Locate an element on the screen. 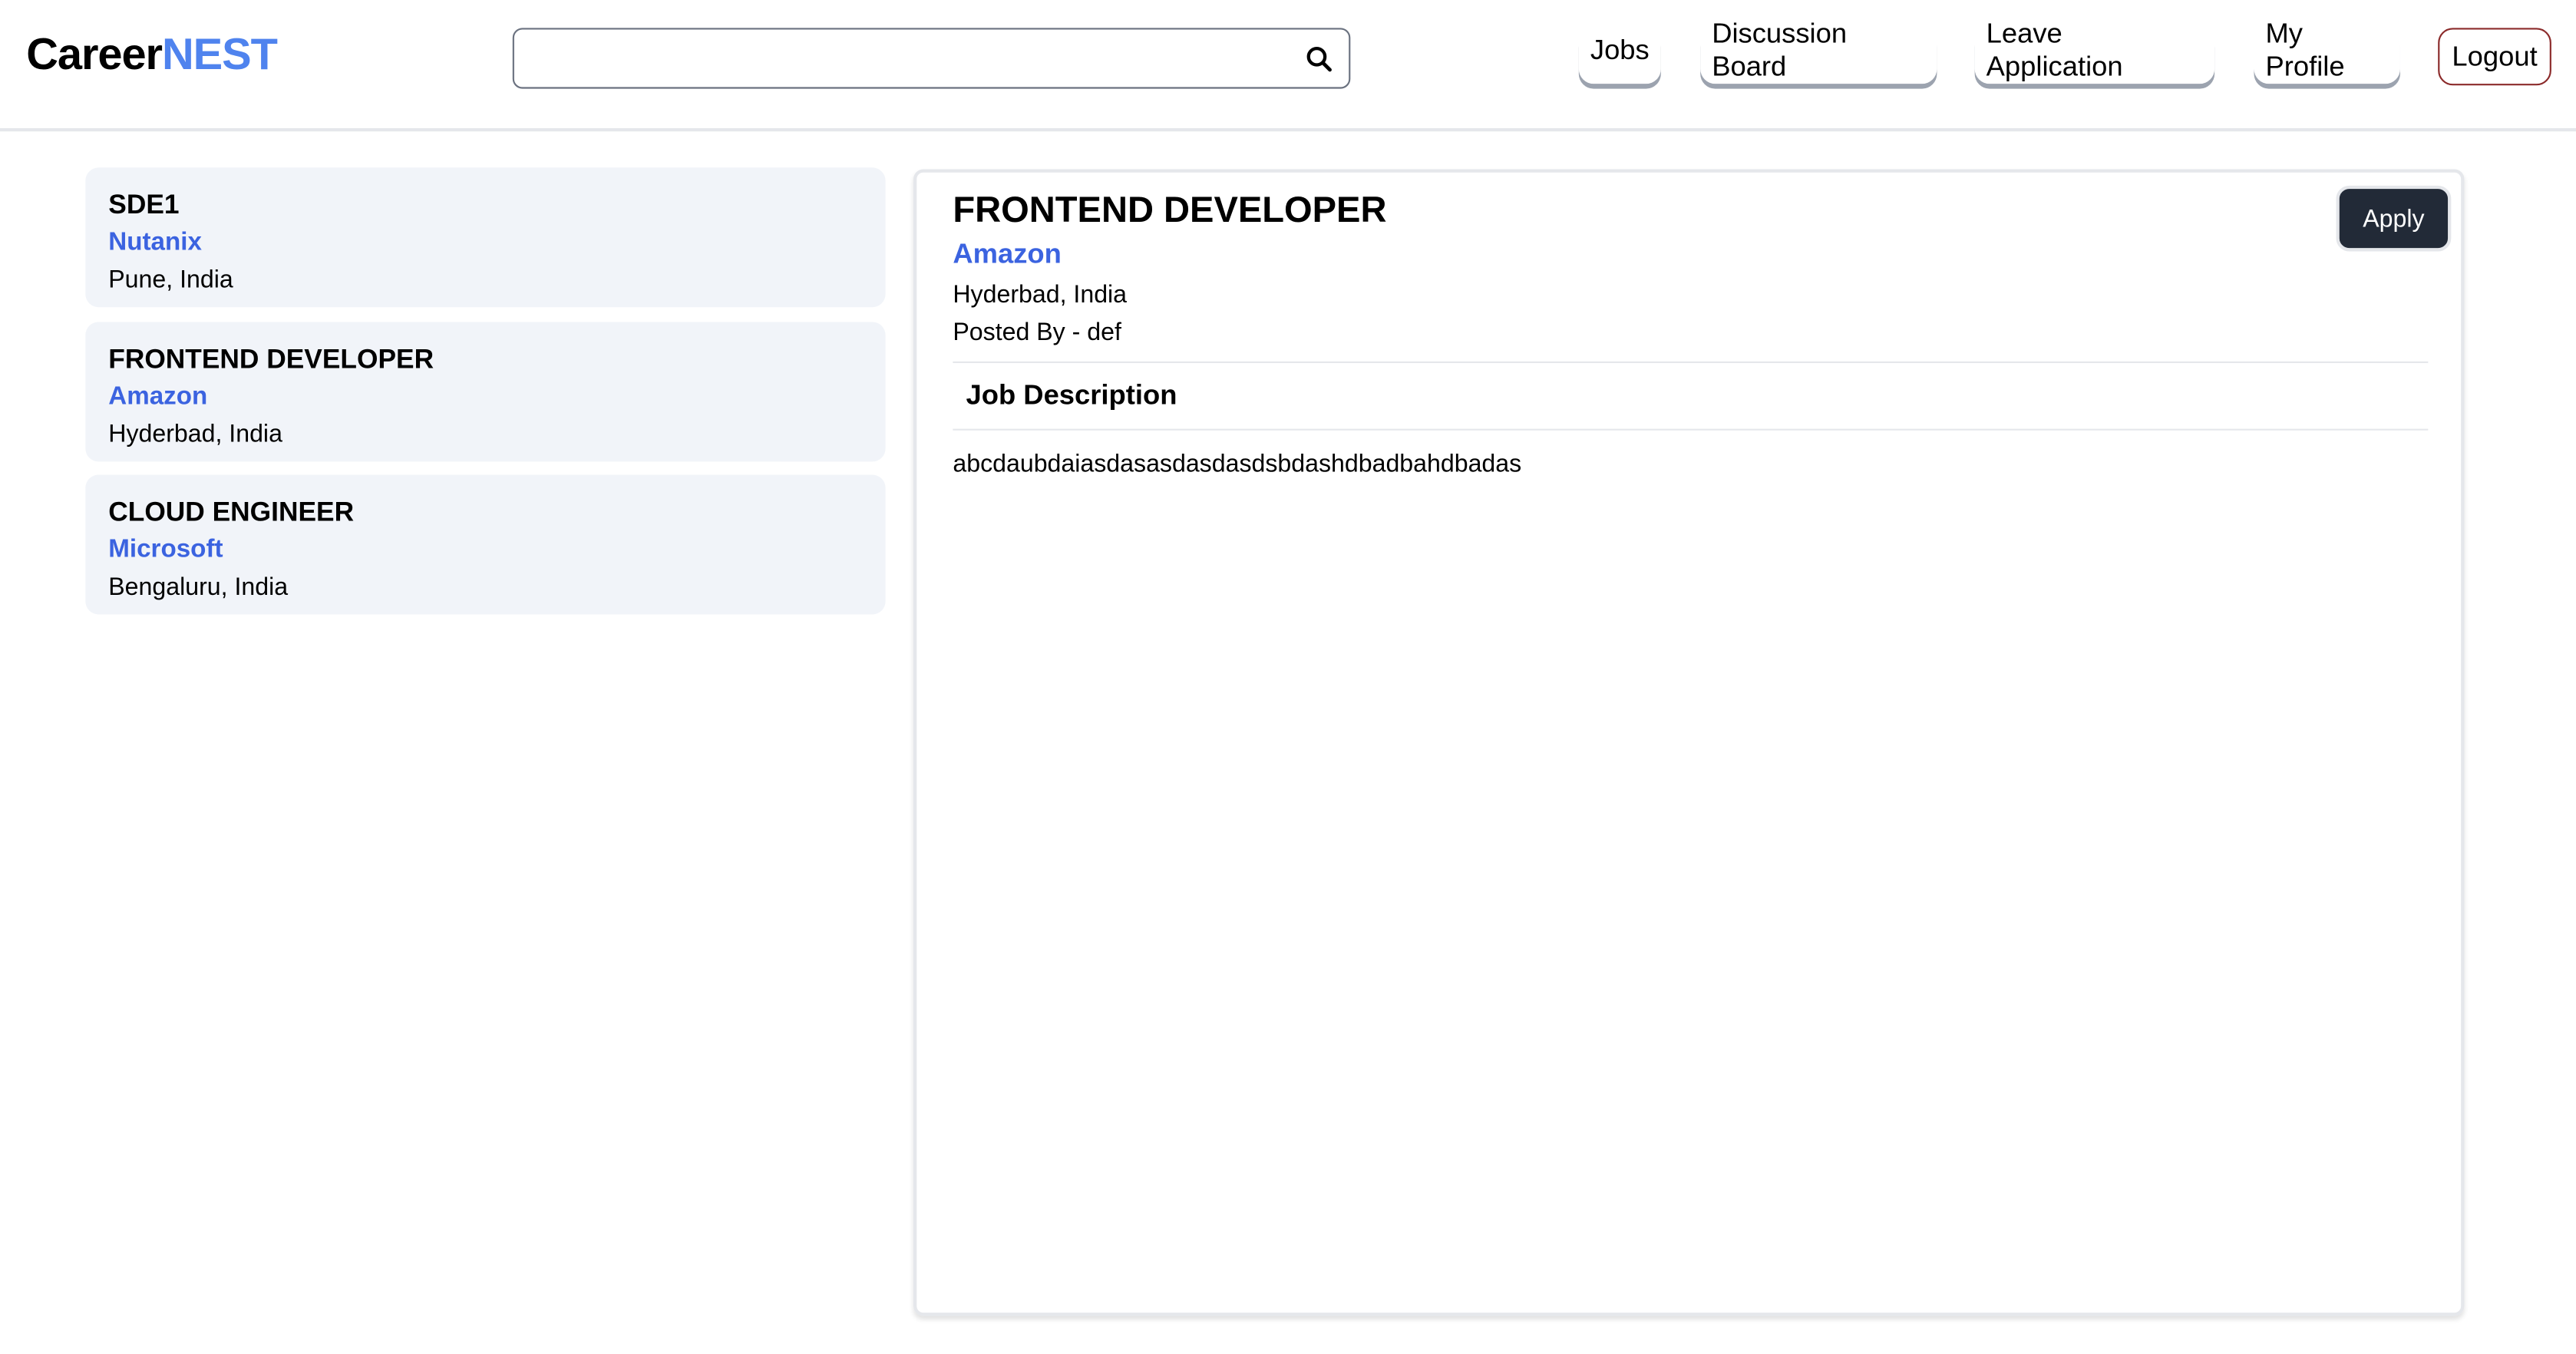 This screenshot has width=2576, height=1354. logo: CareerNEST is located at coordinates (152, 55).